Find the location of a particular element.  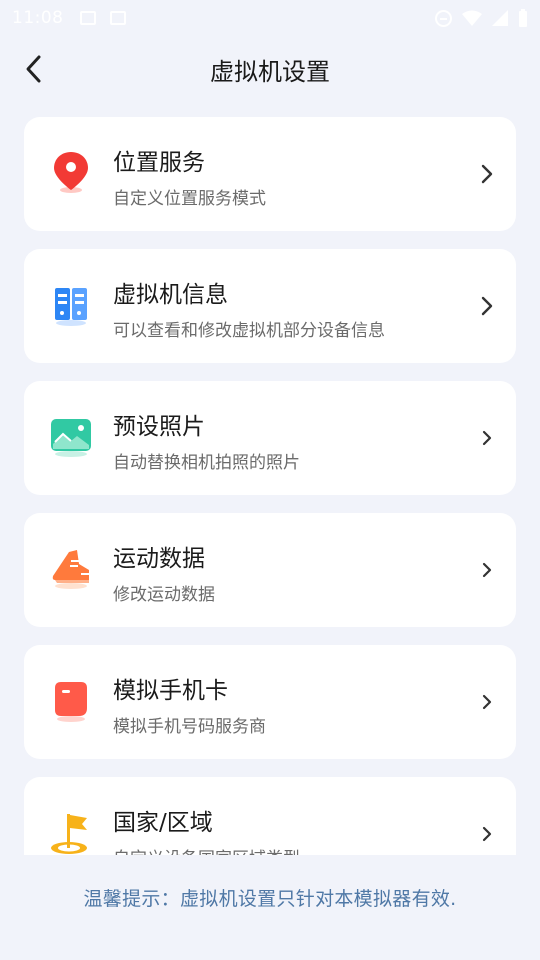

setting-name: 虚拟机信息 is located at coordinates (170, 295).